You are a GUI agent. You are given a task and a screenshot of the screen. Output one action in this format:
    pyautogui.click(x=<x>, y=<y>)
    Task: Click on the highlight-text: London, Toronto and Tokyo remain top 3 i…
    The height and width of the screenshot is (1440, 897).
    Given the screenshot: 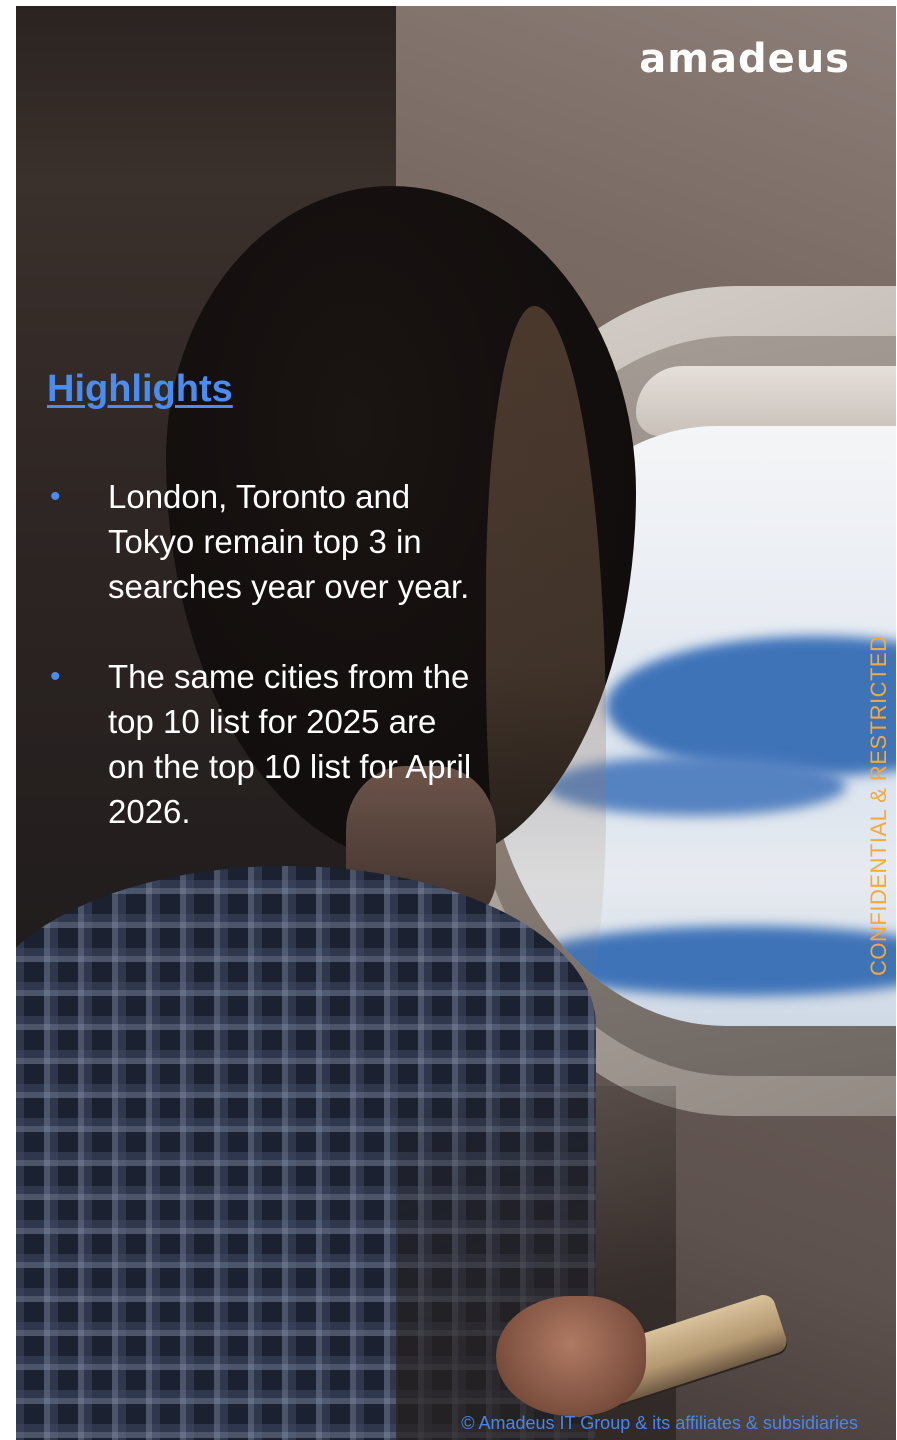 What is the action you would take?
    pyautogui.click(x=289, y=541)
    